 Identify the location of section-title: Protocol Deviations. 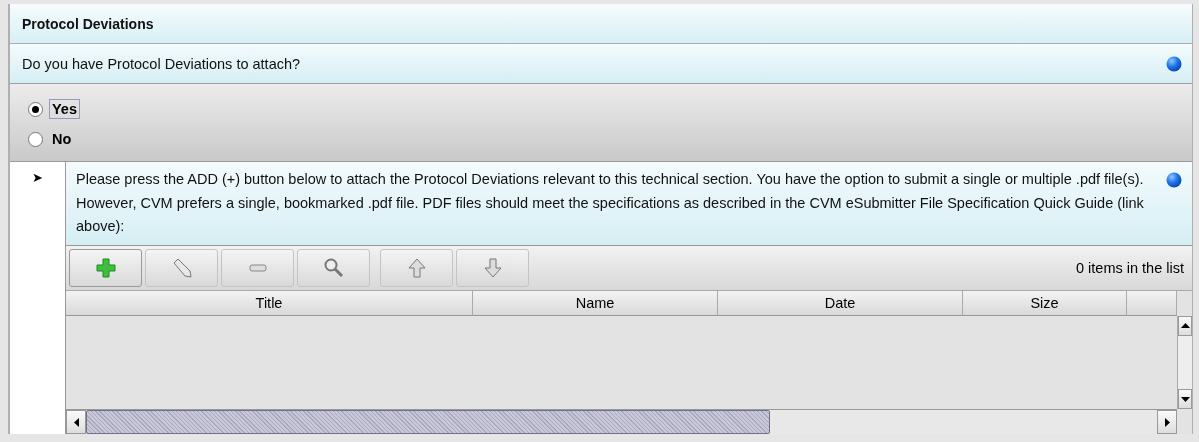
(601, 24).